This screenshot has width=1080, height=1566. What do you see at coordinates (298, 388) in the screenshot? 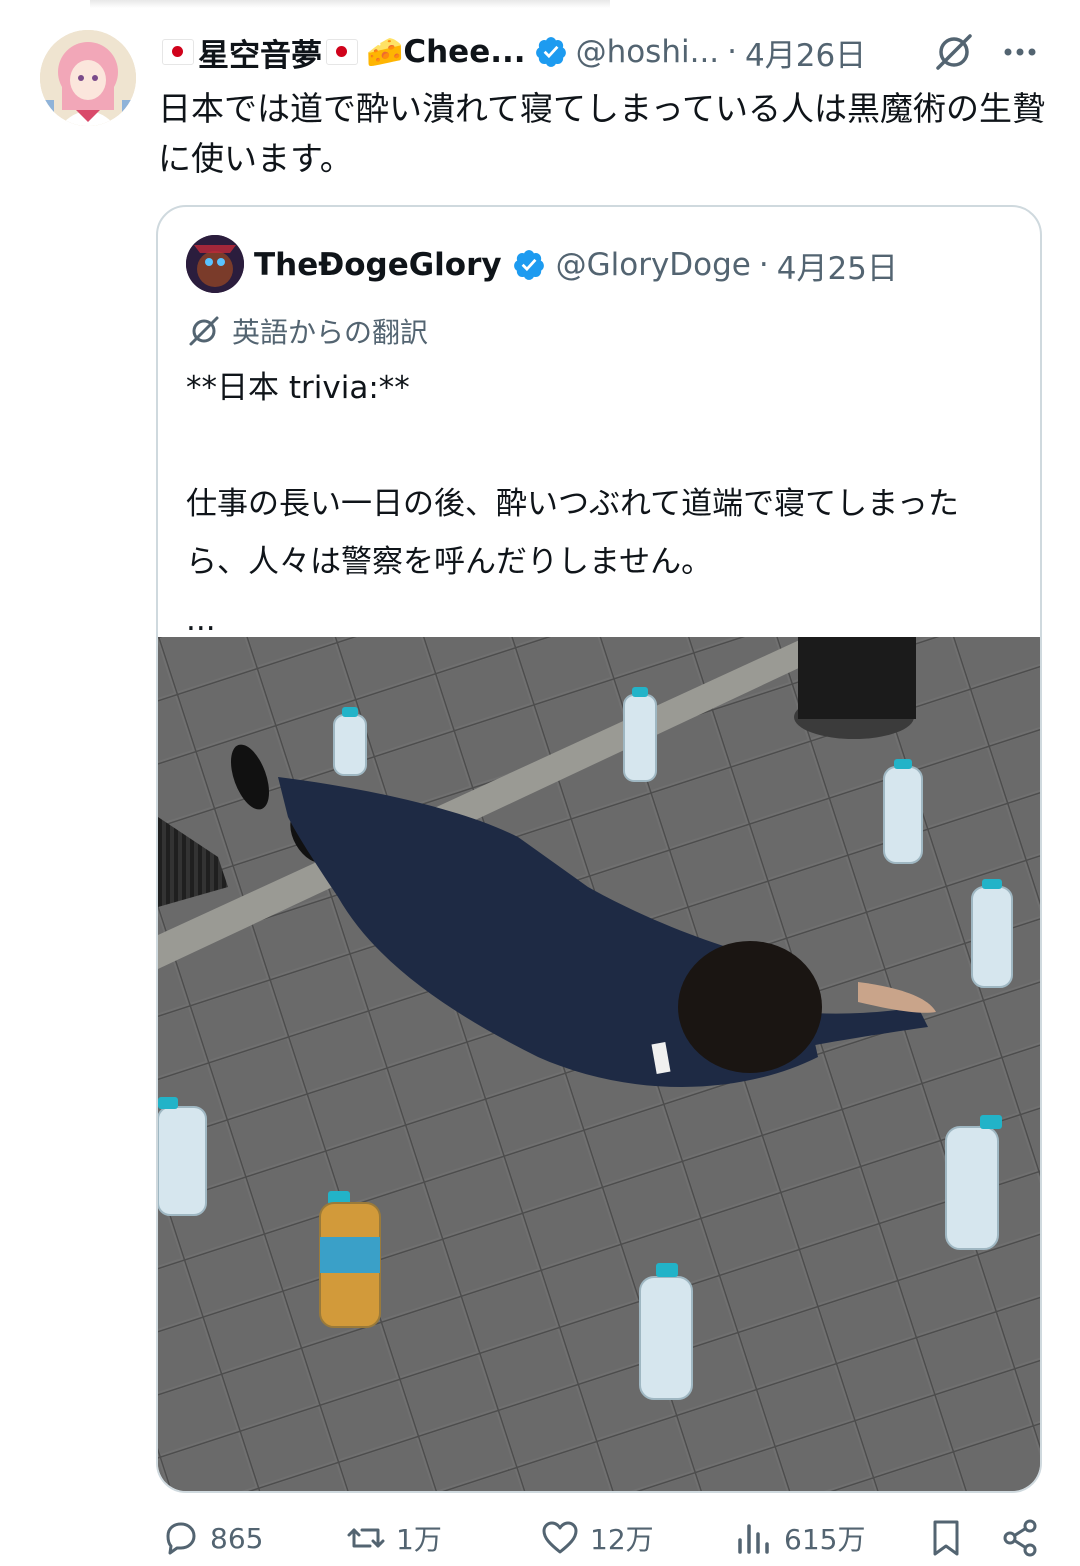
I see `quoted-text-line-1: **日本 trivia:**` at bounding box center [298, 388].